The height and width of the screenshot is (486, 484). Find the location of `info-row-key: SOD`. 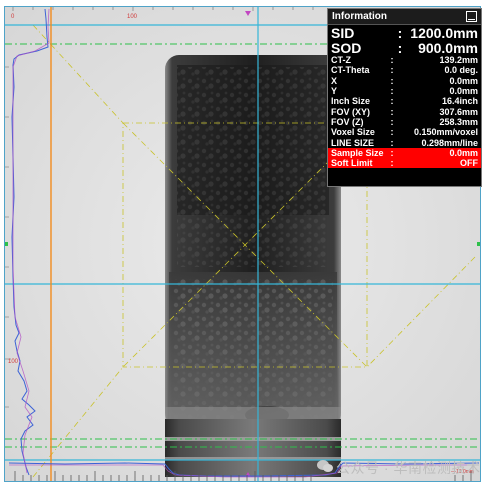

info-row-key: SOD is located at coordinates (346, 47).